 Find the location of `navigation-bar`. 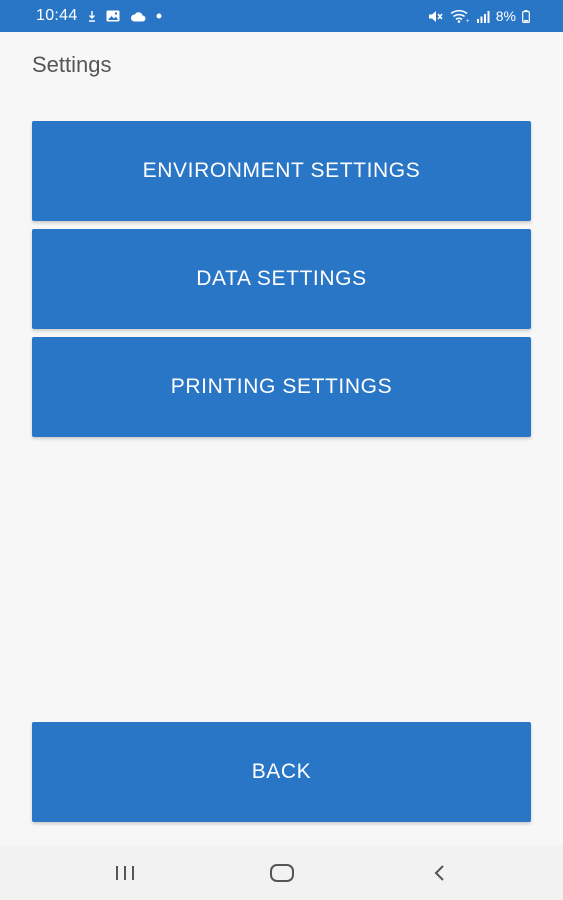

navigation-bar is located at coordinates (281, 873).